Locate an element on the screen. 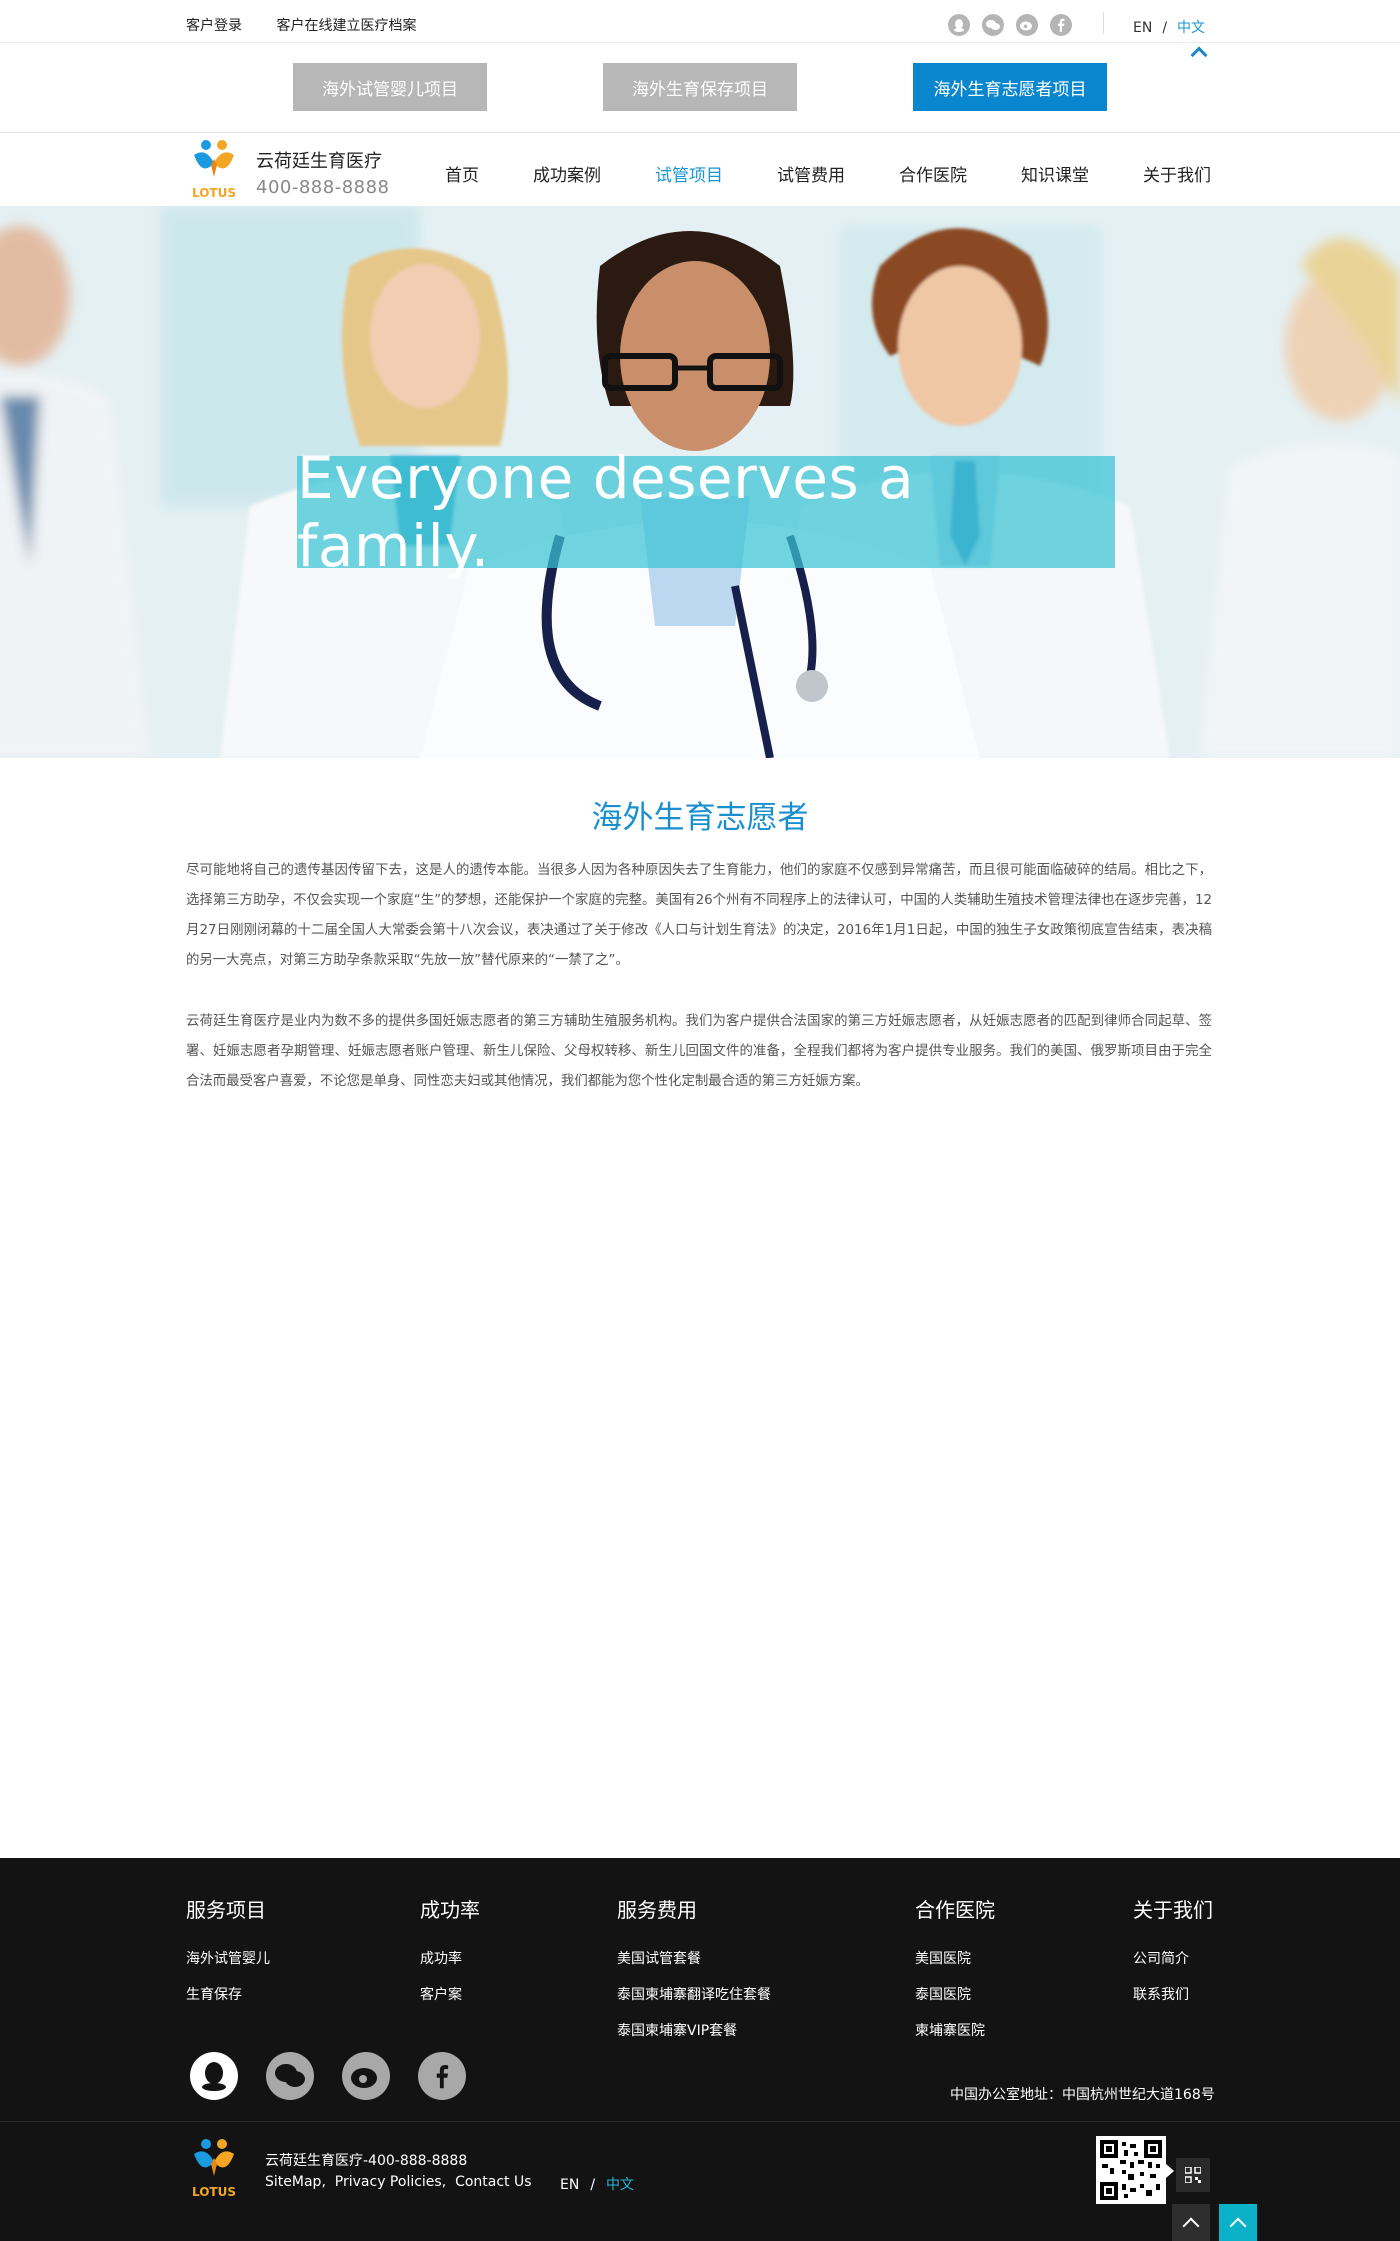 The width and height of the screenshot is (1400, 2241). footer-lotus-logo: LOTUS is located at coordinates (214, 2168).